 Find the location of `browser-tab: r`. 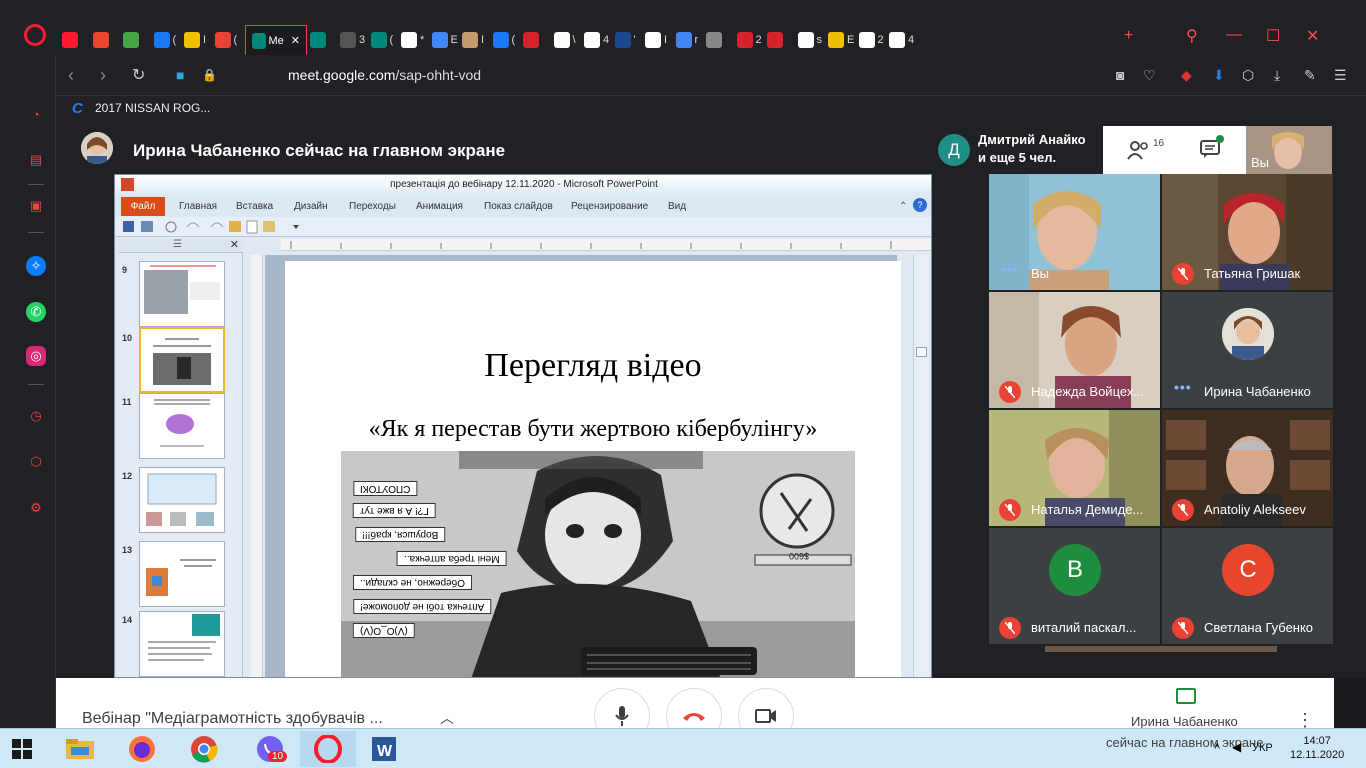

browser-tab: r is located at coordinates (686, 40).